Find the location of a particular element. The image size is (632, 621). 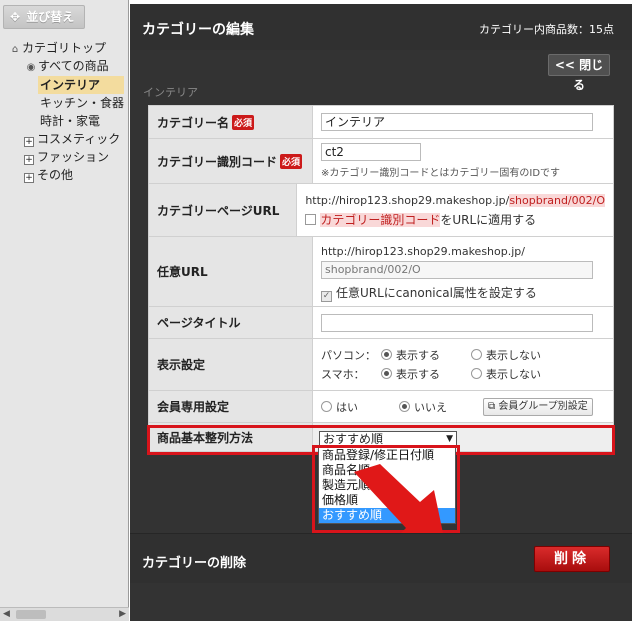

tree-item-all-products: ◉ すべての商品 is located at coordinates (66, 67).